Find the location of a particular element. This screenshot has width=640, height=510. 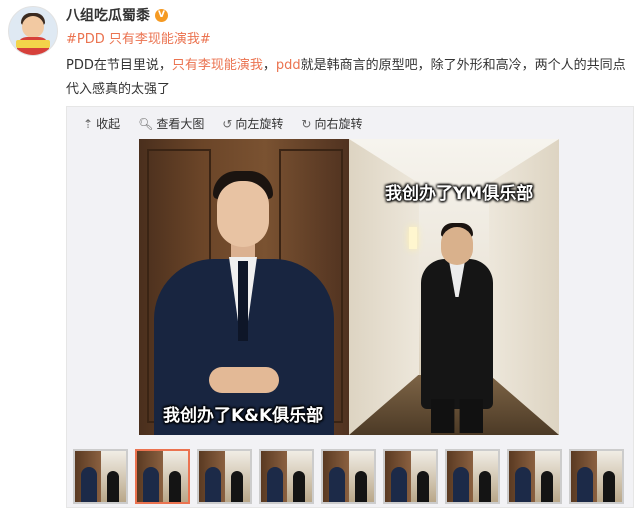

rotate-left-icon: ↺ is located at coordinates (227, 123).